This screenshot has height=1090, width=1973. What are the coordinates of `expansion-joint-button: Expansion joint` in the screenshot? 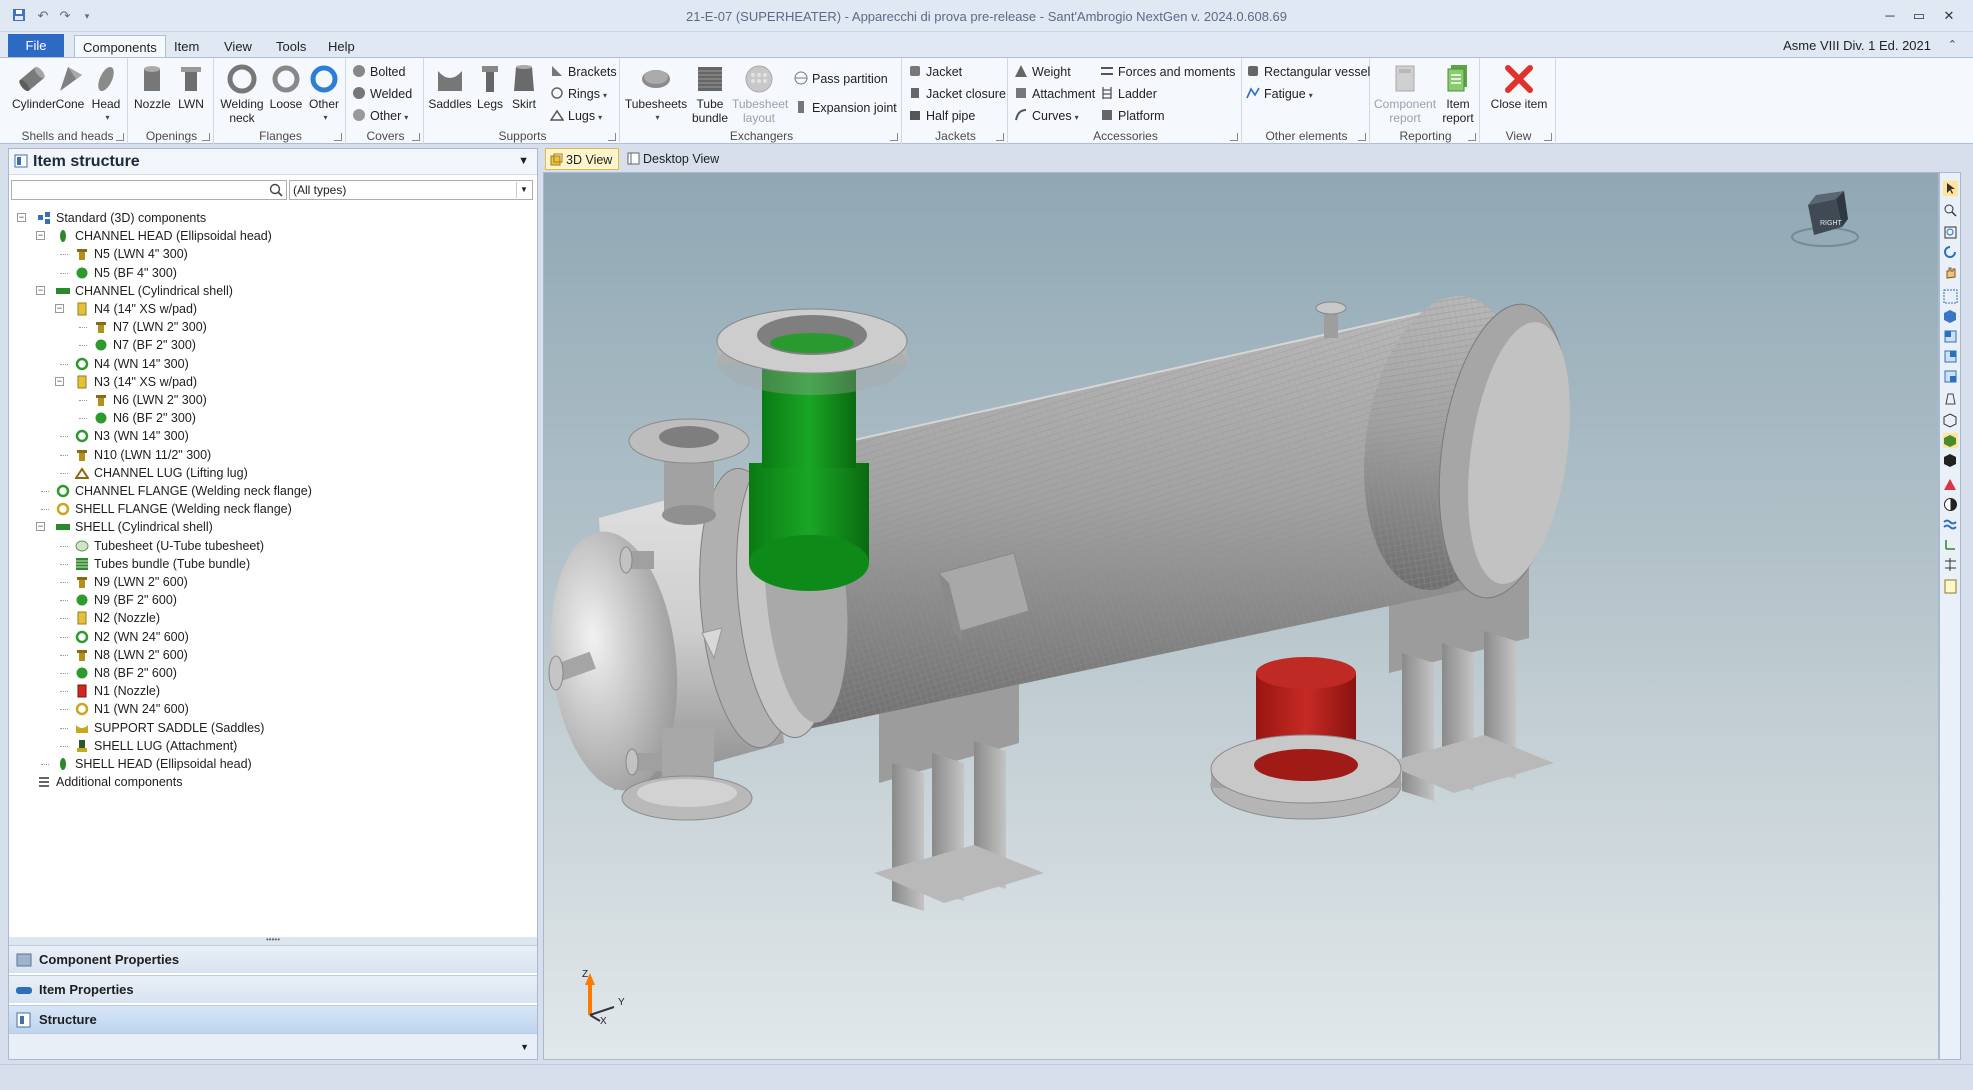 It's located at (845, 108).